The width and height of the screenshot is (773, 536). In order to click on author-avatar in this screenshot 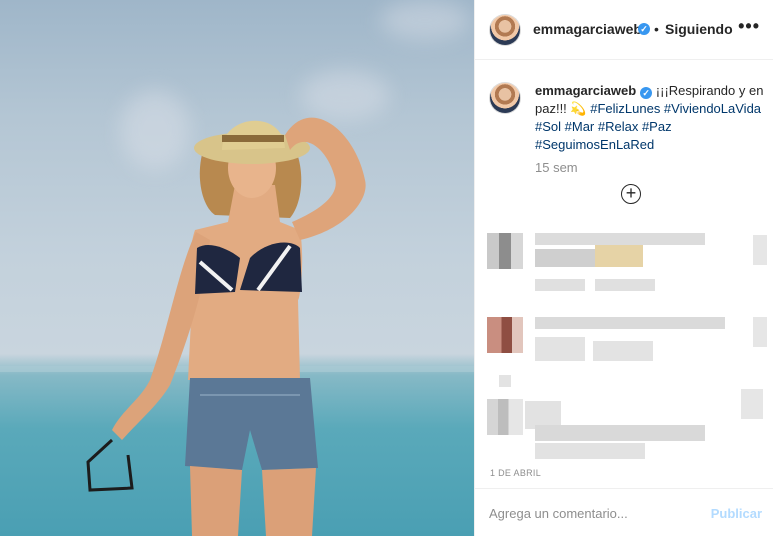, I will do `click(505, 30)`.